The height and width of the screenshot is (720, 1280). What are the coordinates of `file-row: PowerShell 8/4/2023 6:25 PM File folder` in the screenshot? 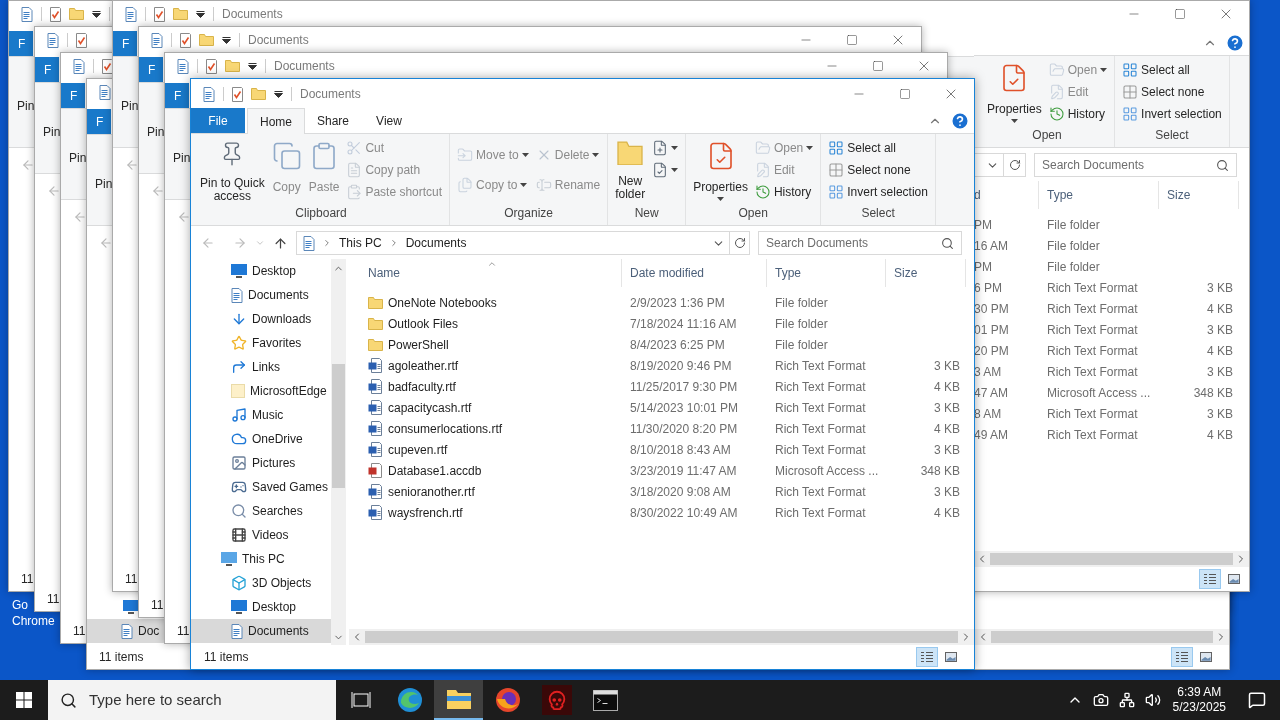 It's located at (661, 344).